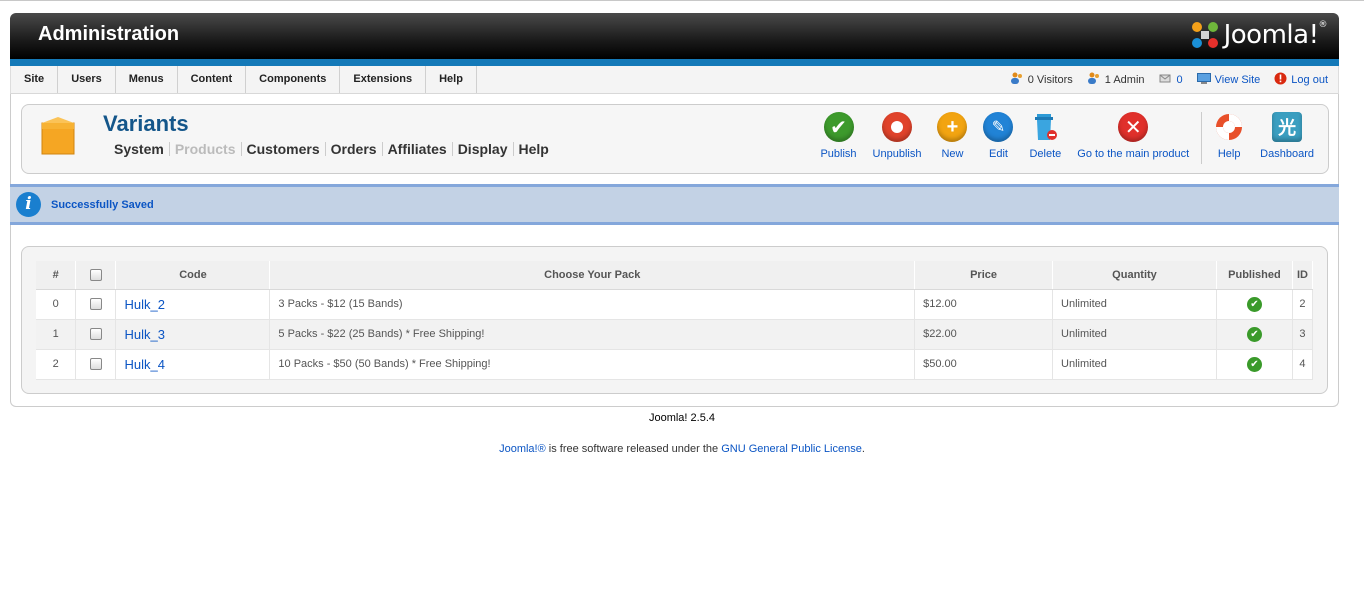 The image size is (1364, 608). Describe the element at coordinates (28, 204) in the screenshot. I see `info-icon: i` at that location.